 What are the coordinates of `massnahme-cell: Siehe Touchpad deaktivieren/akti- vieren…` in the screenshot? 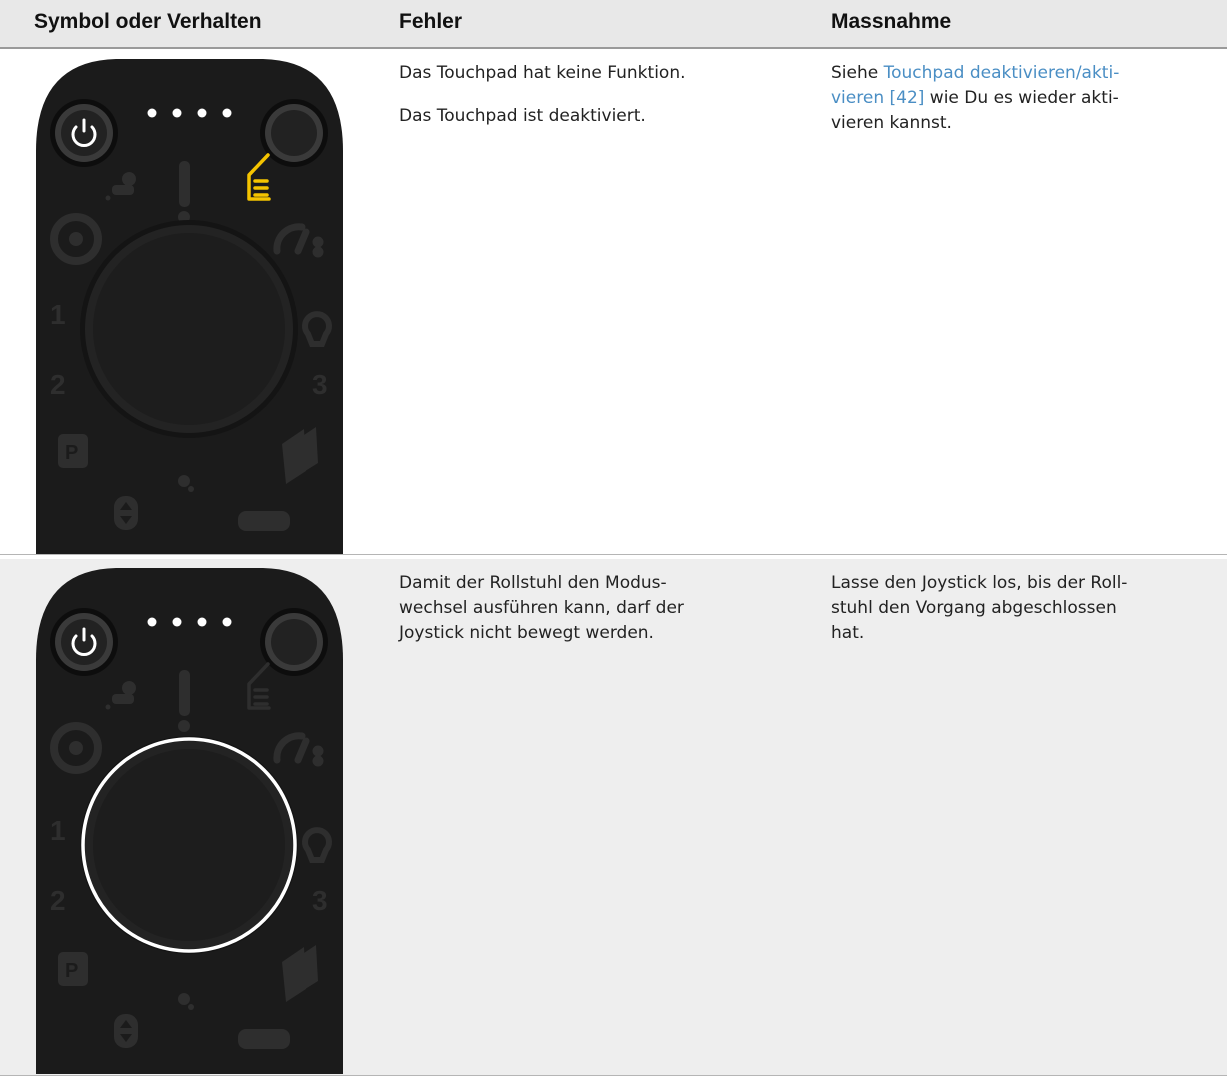 It's located at (1021, 98).